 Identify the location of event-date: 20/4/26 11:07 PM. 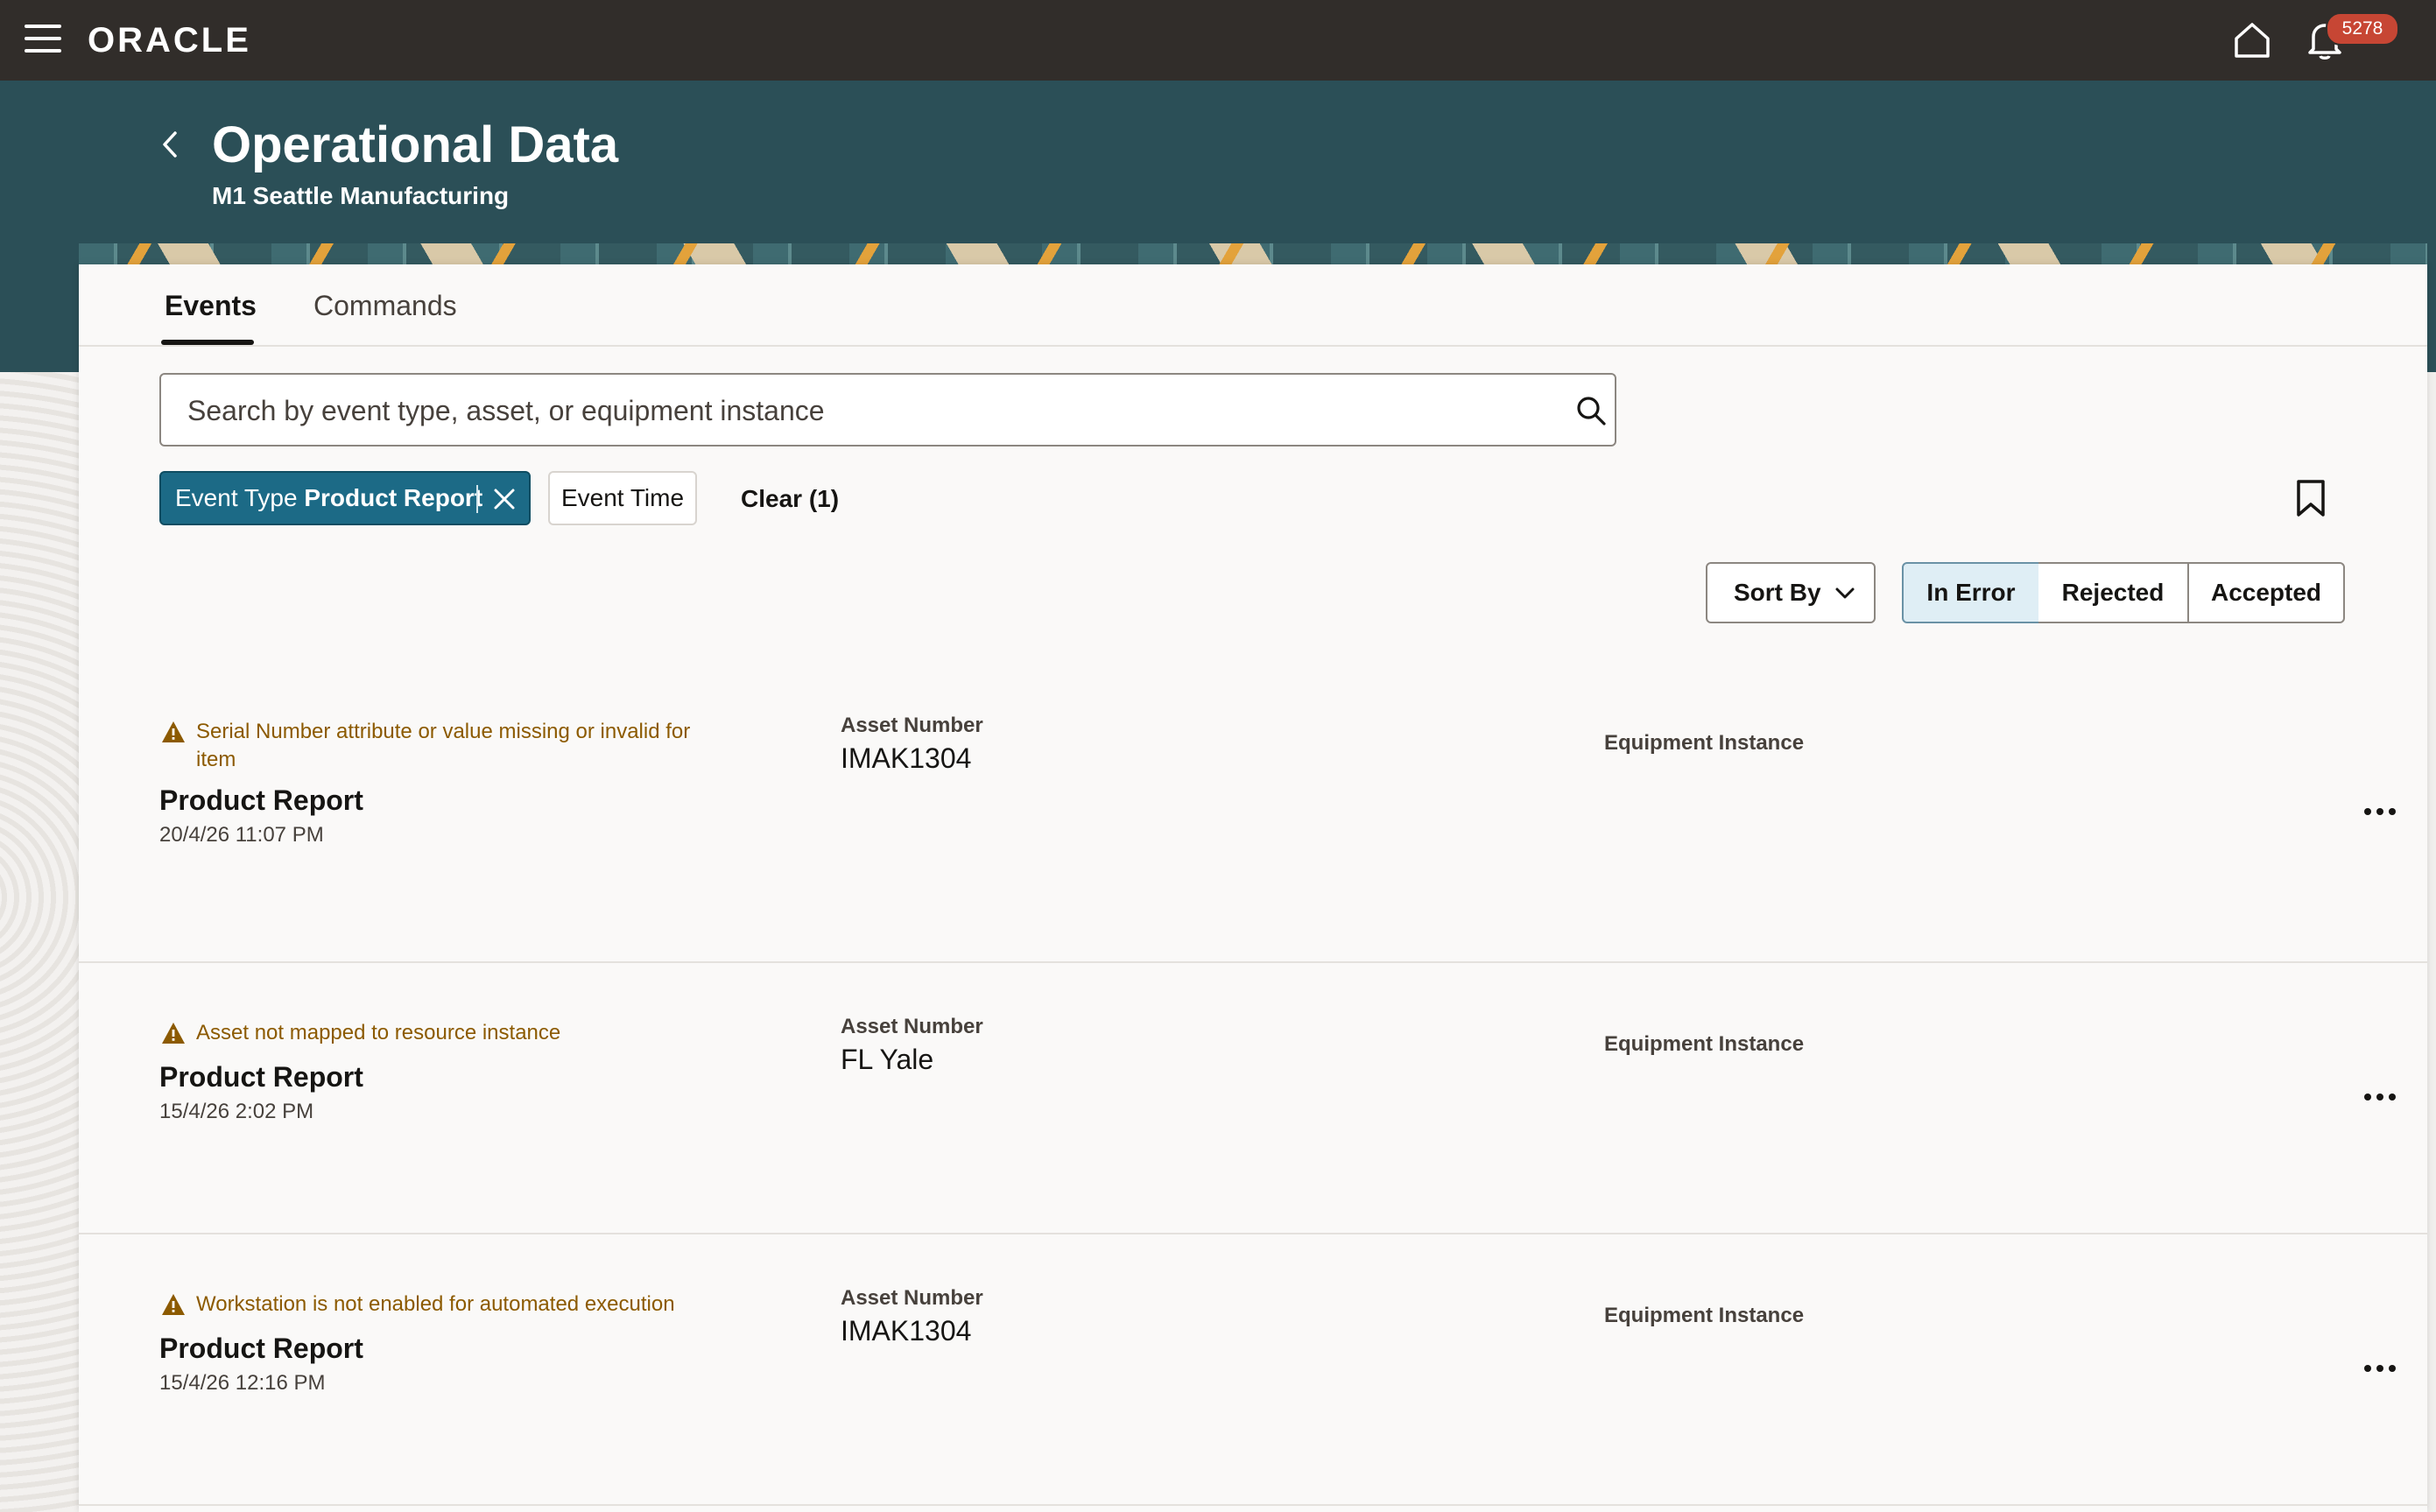
(242, 835).